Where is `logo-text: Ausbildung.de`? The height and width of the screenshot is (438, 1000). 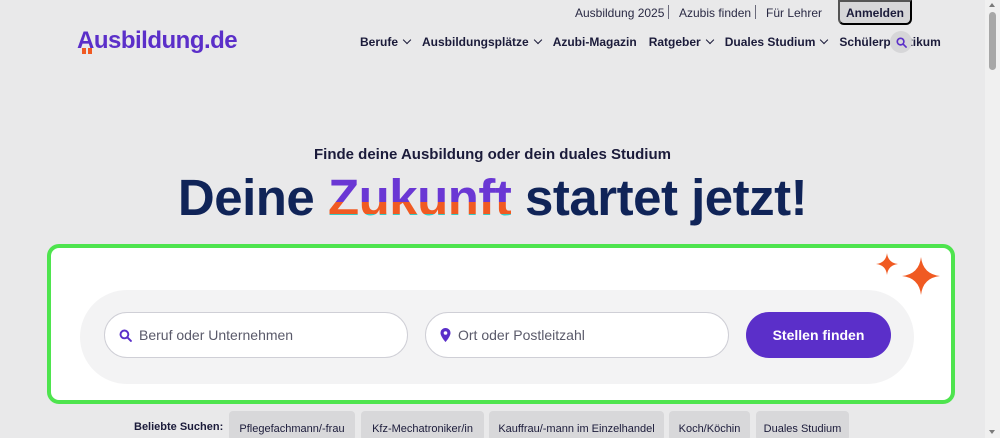
logo-text: Ausbildung.de is located at coordinates (157, 40).